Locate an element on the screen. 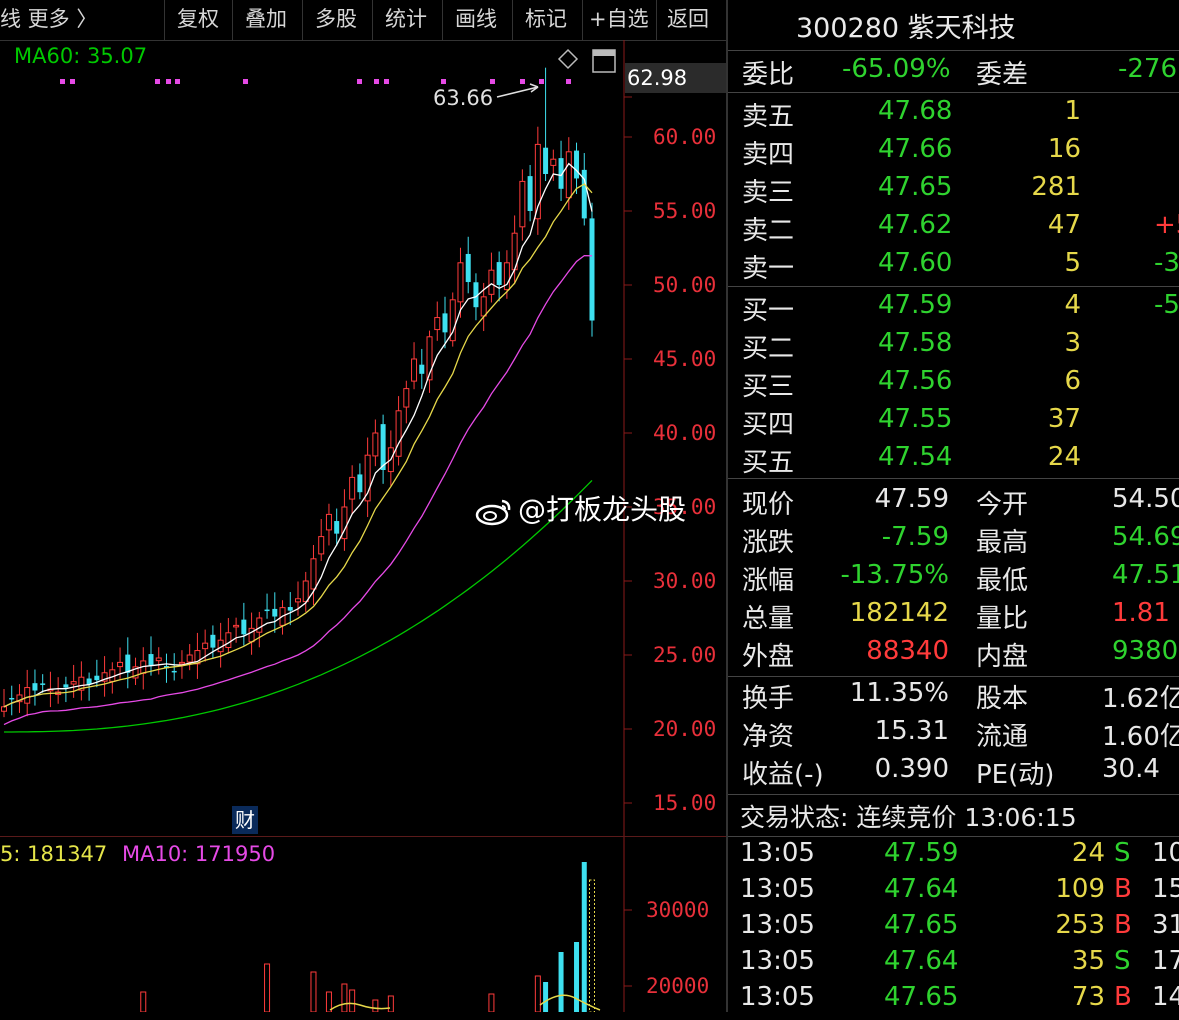 The height and width of the screenshot is (1020, 1179). y-tick-20: 20.00 is located at coordinates (685, 729).